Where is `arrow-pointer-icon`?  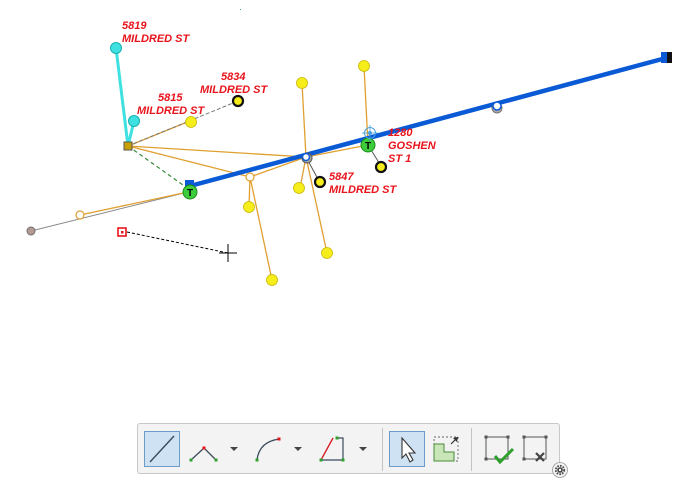
arrow-pointer-icon is located at coordinates (409, 449).